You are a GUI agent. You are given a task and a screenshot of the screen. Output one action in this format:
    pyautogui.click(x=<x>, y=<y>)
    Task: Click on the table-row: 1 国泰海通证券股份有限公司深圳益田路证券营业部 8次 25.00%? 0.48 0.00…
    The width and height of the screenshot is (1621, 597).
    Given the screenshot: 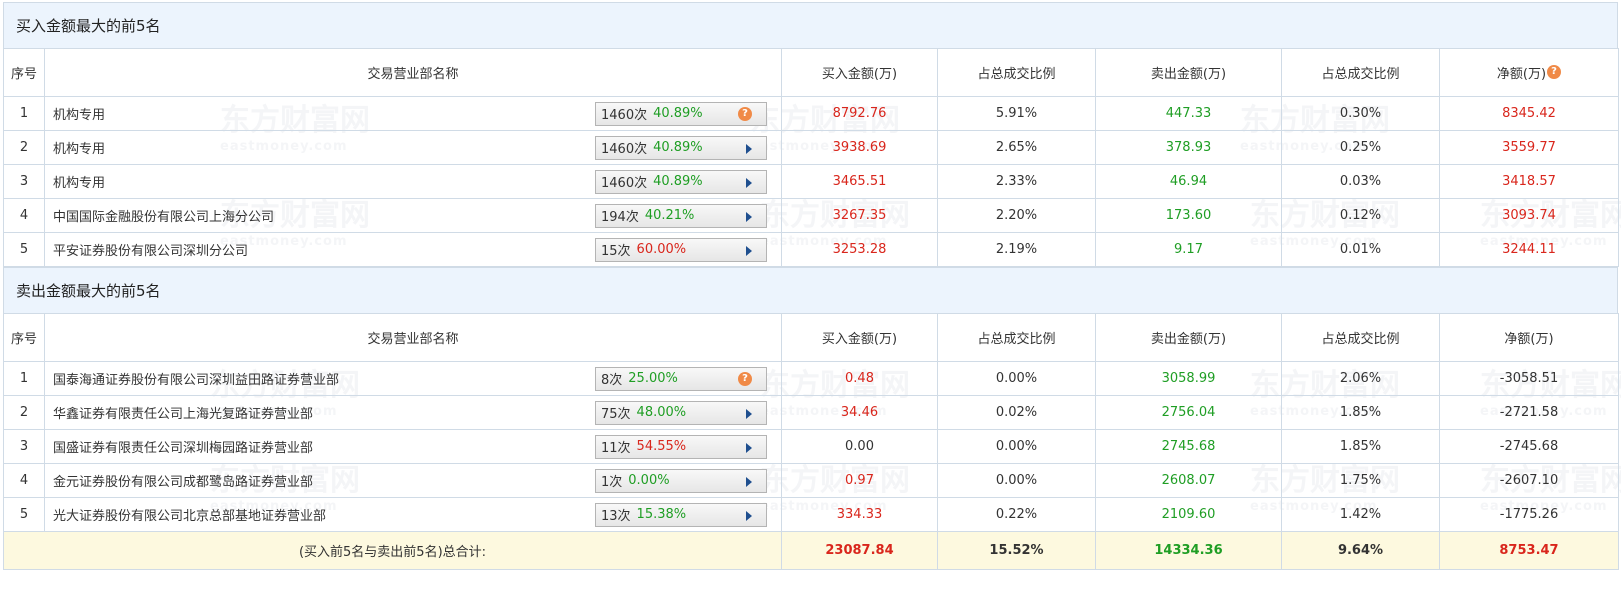 What is the action you would take?
    pyautogui.click(x=811, y=378)
    